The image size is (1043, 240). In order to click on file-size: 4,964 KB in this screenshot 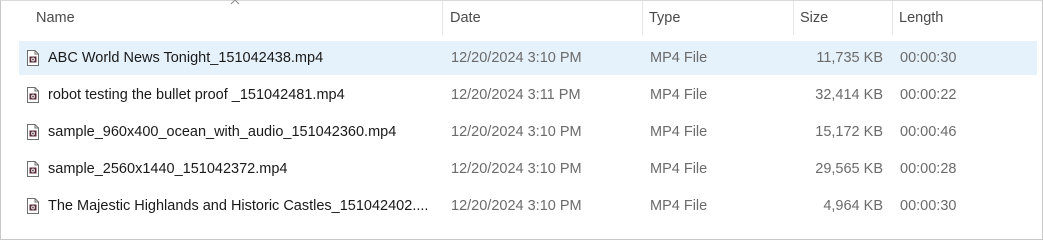, I will do `click(853, 206)`.